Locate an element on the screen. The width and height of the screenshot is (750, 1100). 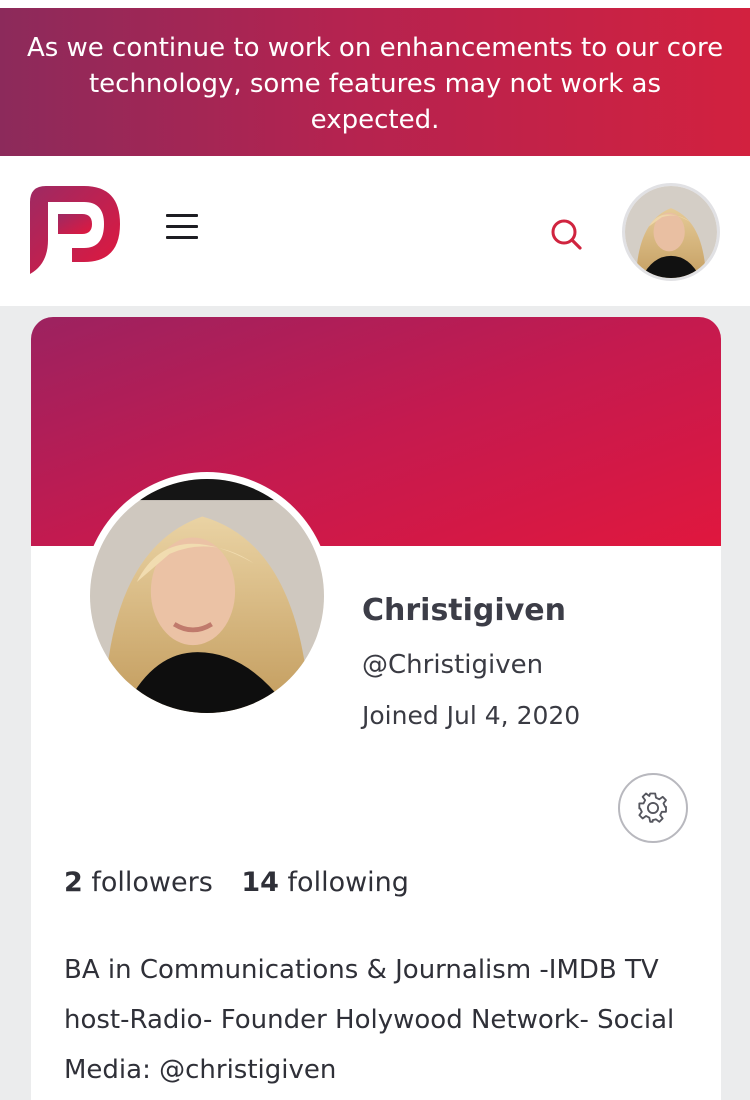
username-handle: @Christigiven is located at coordinates (453, 665).